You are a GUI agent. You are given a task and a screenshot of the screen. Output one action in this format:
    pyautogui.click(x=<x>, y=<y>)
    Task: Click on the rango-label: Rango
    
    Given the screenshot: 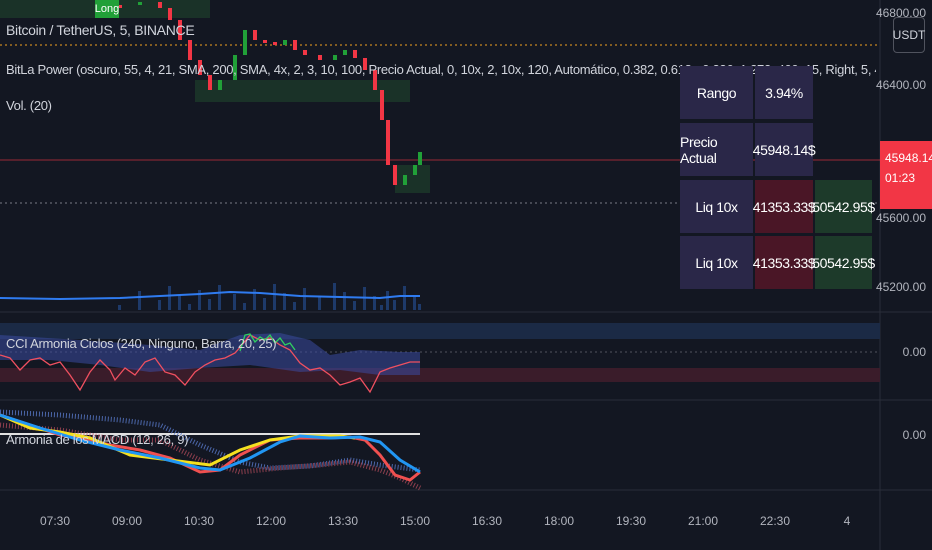 What is the action you would take?
    pyautogui.click(x=716, y=92)
    